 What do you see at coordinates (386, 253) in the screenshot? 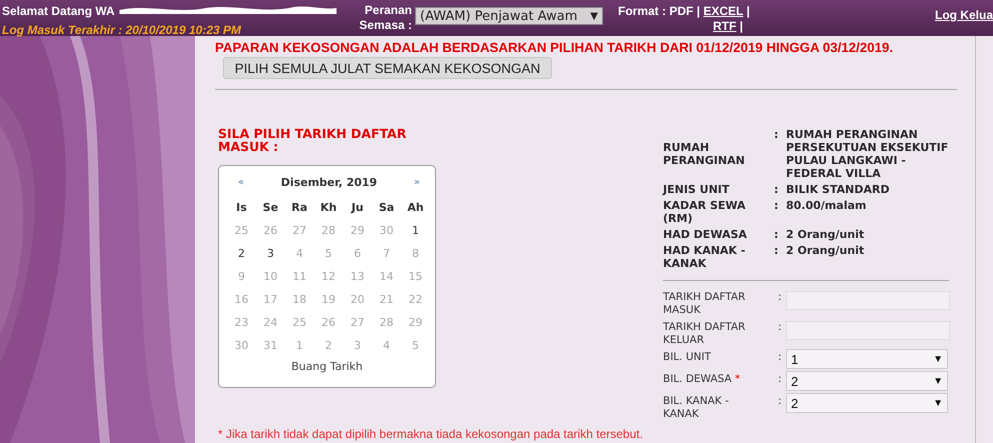
I see `calendar-day: 7` at bounding box center [386, 253].